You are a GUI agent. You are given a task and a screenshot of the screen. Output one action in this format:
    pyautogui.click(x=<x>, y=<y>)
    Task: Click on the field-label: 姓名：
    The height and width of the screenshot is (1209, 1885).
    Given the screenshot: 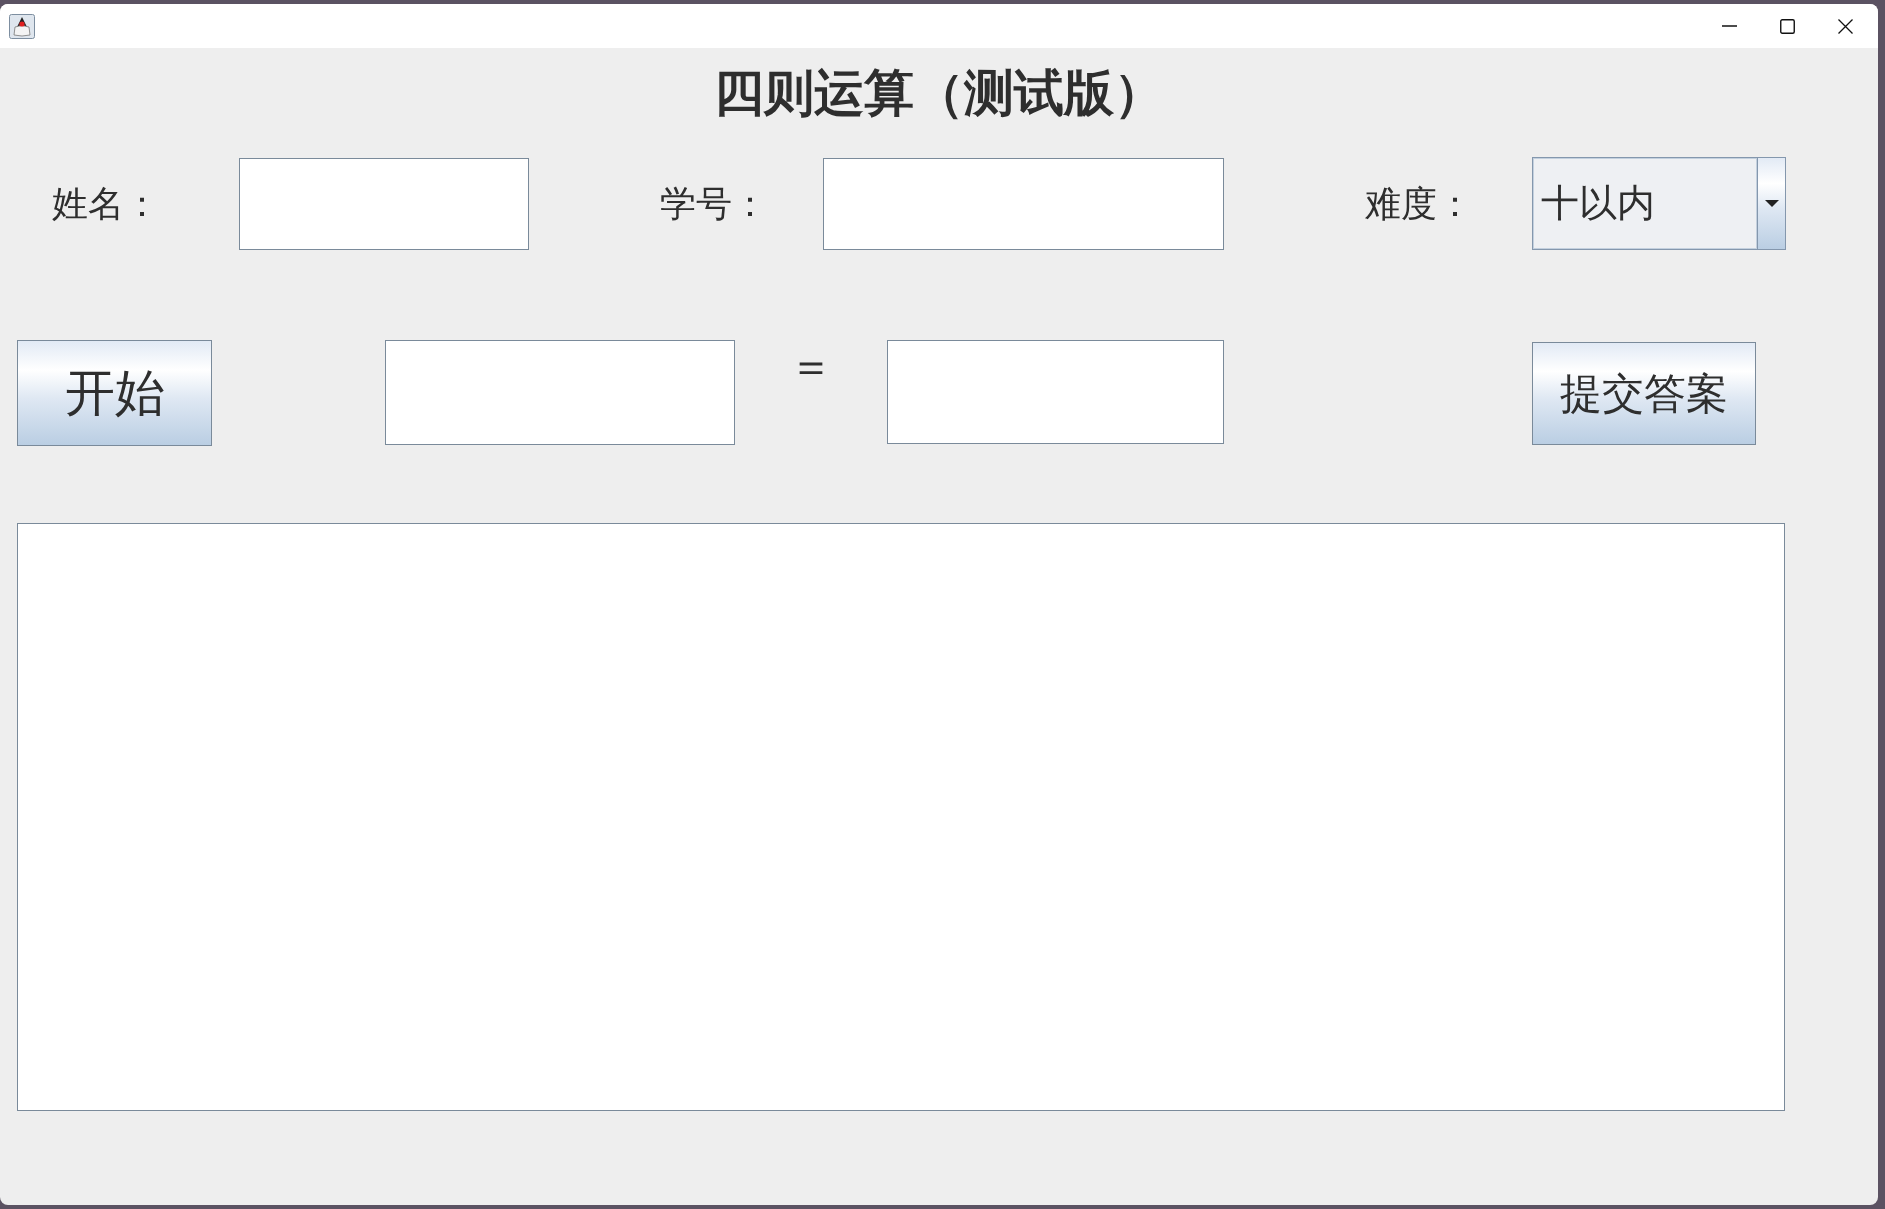 What is the action you would take?
    pyautogui.click(x=106, y=204)
    